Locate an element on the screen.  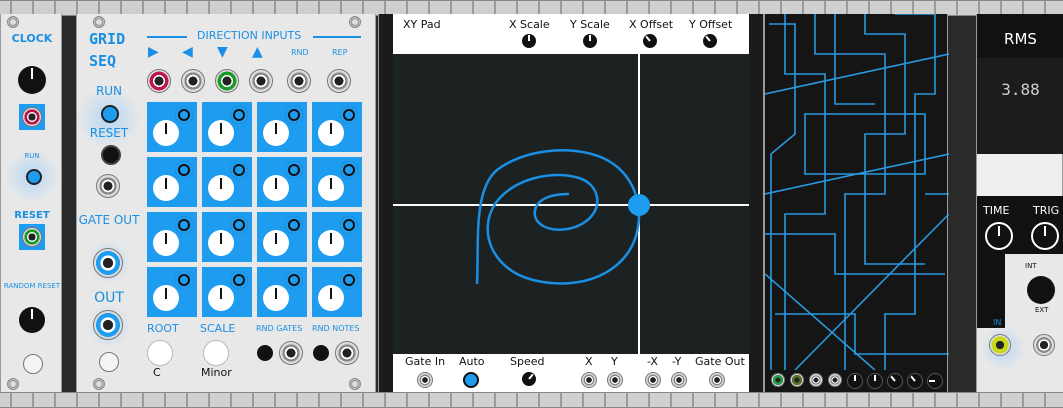
random-reset-knob is located at coordinates (32, 320).